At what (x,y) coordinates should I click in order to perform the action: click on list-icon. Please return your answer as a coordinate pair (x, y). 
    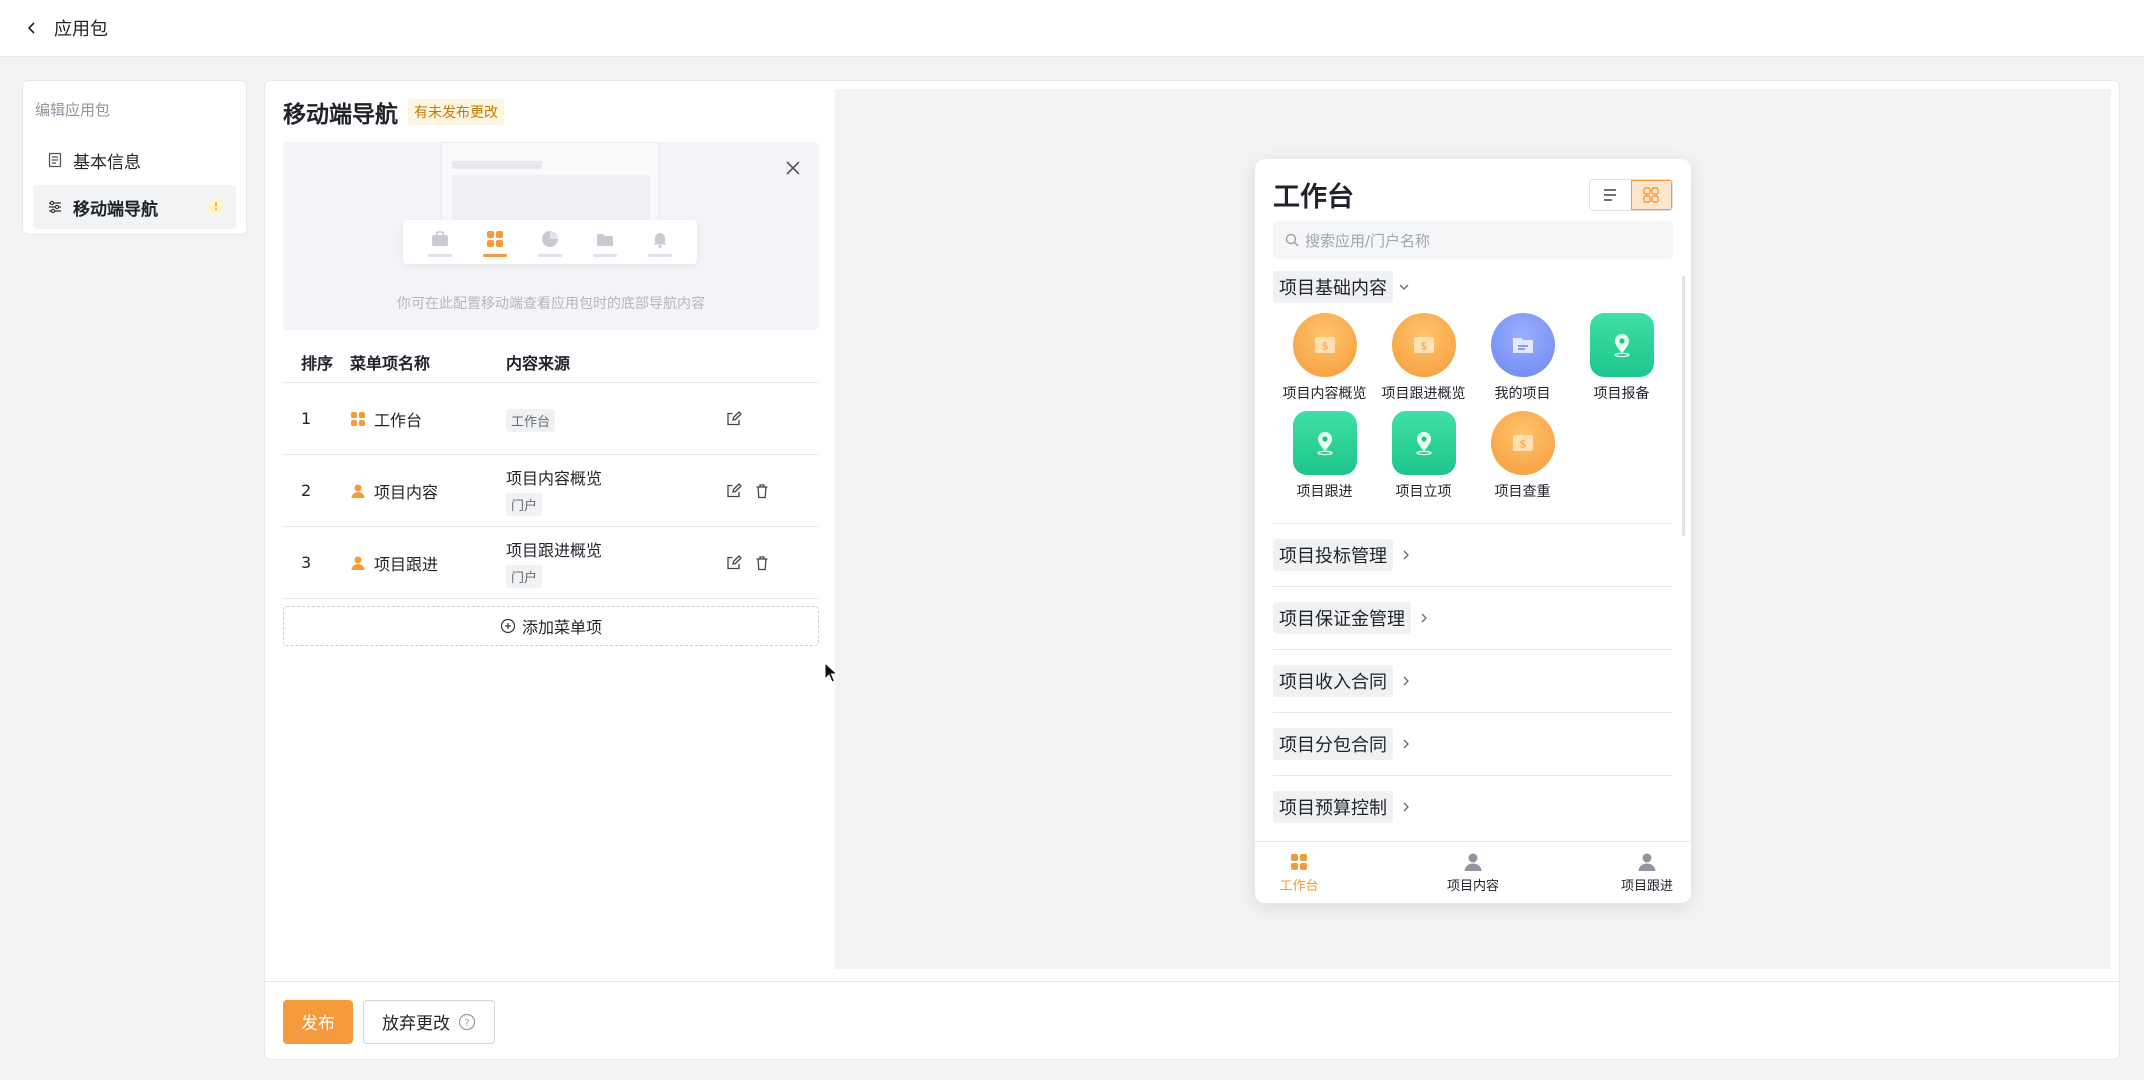
    Looking at the image, I should click on (1610, 195).